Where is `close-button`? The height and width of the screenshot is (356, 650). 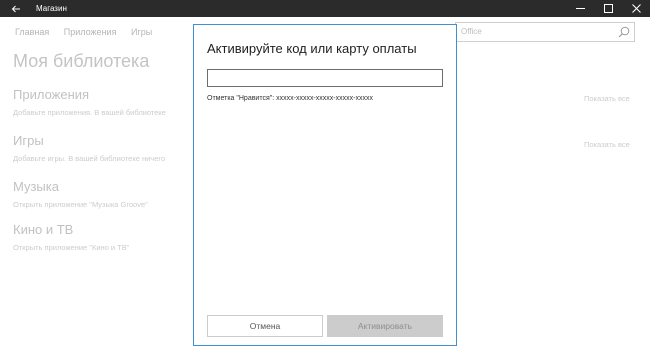
close-button is located at coordinates (636, 8).